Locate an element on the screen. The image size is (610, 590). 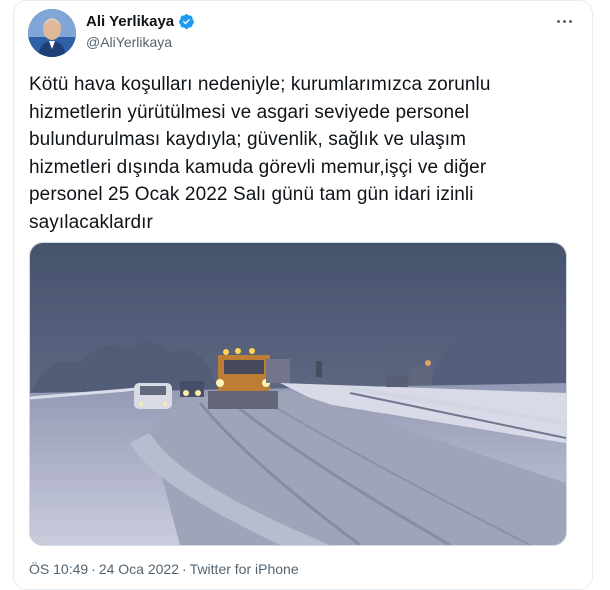
avatar is located at coordinates (52, 33).